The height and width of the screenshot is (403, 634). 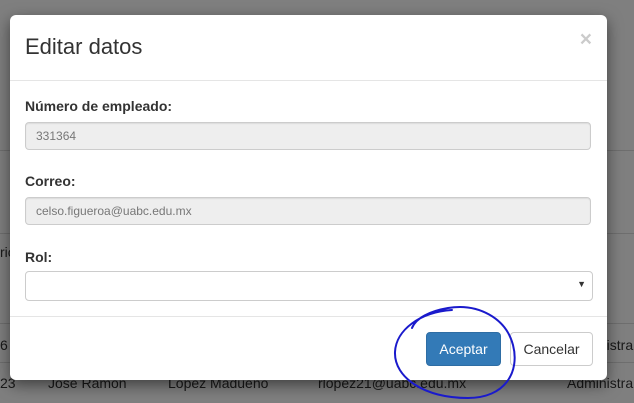 I want to click on email-label: Correo:, so click(x=50, y=181).